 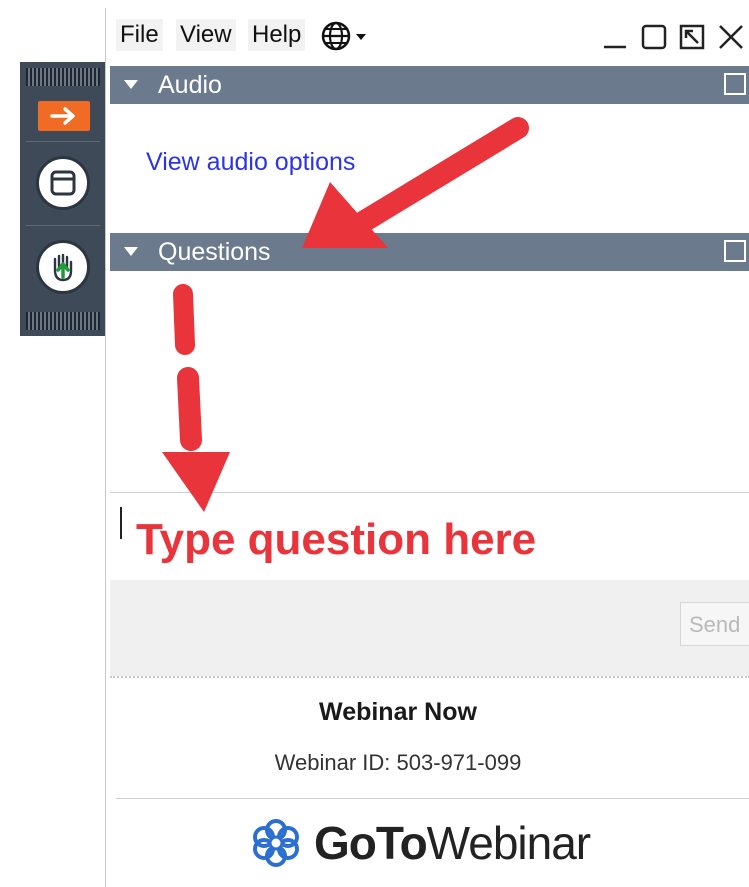 I want to click on show-hide-panel-button, so click(x=64, y=116).